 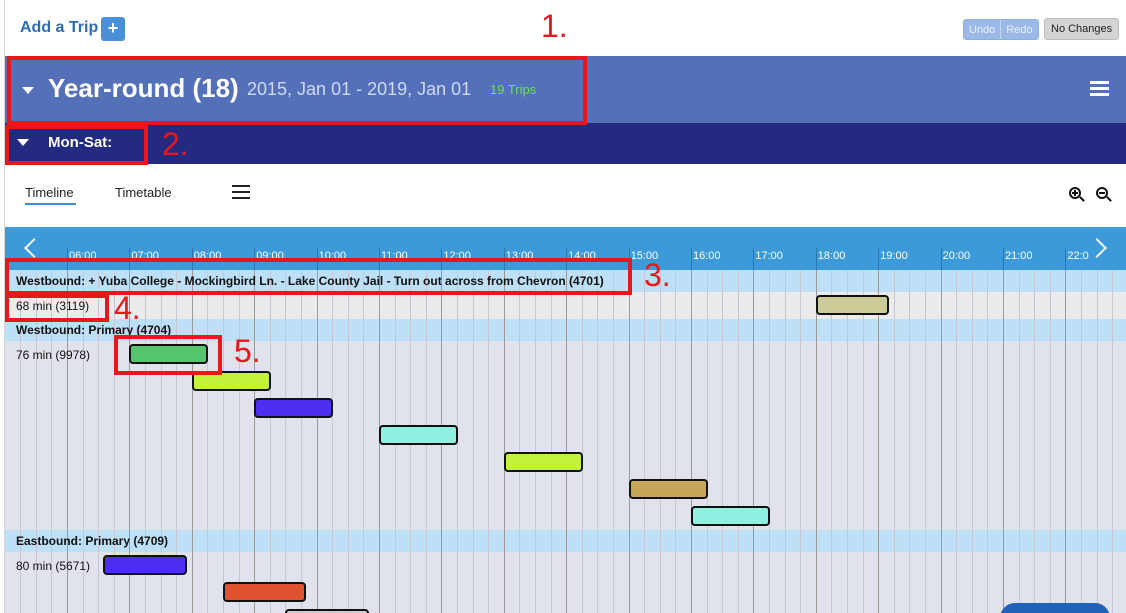 I want to click on axis-tick-label: 20:00, so click(x=956, y=256).